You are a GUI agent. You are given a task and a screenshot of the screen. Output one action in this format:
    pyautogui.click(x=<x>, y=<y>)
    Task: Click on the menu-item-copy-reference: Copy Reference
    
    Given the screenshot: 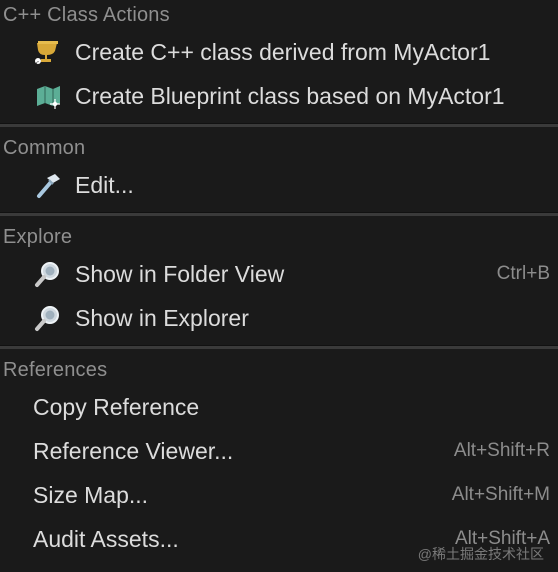 What is the action you would take?
    pyautogui.click(x=279, y=407)
    